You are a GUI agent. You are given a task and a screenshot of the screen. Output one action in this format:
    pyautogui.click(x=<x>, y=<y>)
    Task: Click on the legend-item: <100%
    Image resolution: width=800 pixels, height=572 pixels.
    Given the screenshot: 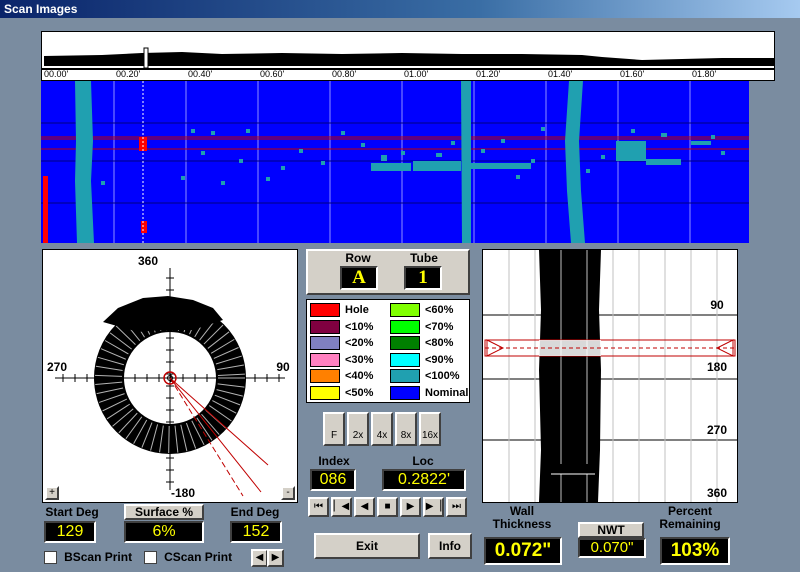 What is the action you would take?
    pyautogui.click(x=423, y=376)
    